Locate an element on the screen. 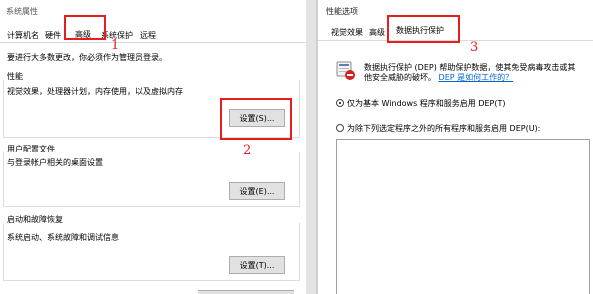  tab-divider is located at coordinates (153, 42).